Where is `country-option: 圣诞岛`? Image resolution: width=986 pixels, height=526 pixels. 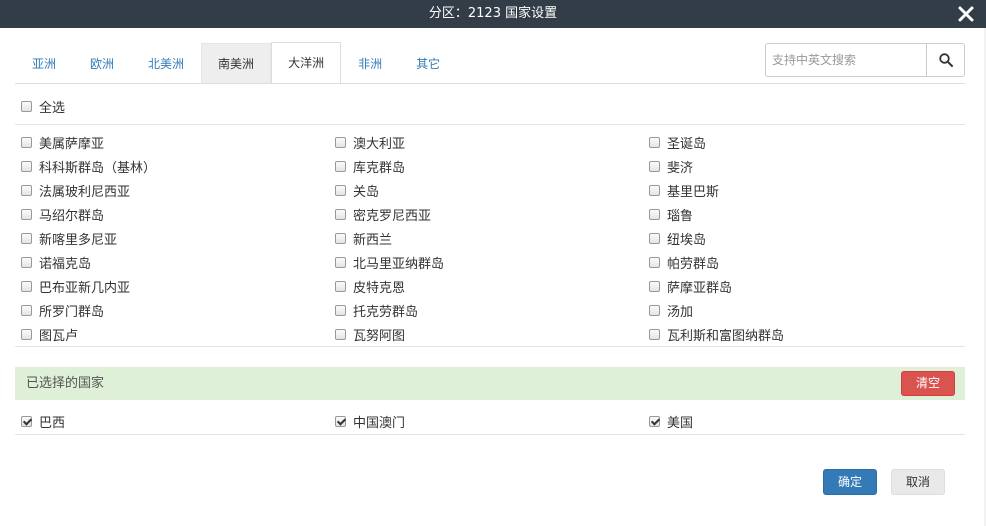 country-option: 圣诞岛 is located at coordinates (677, 143).